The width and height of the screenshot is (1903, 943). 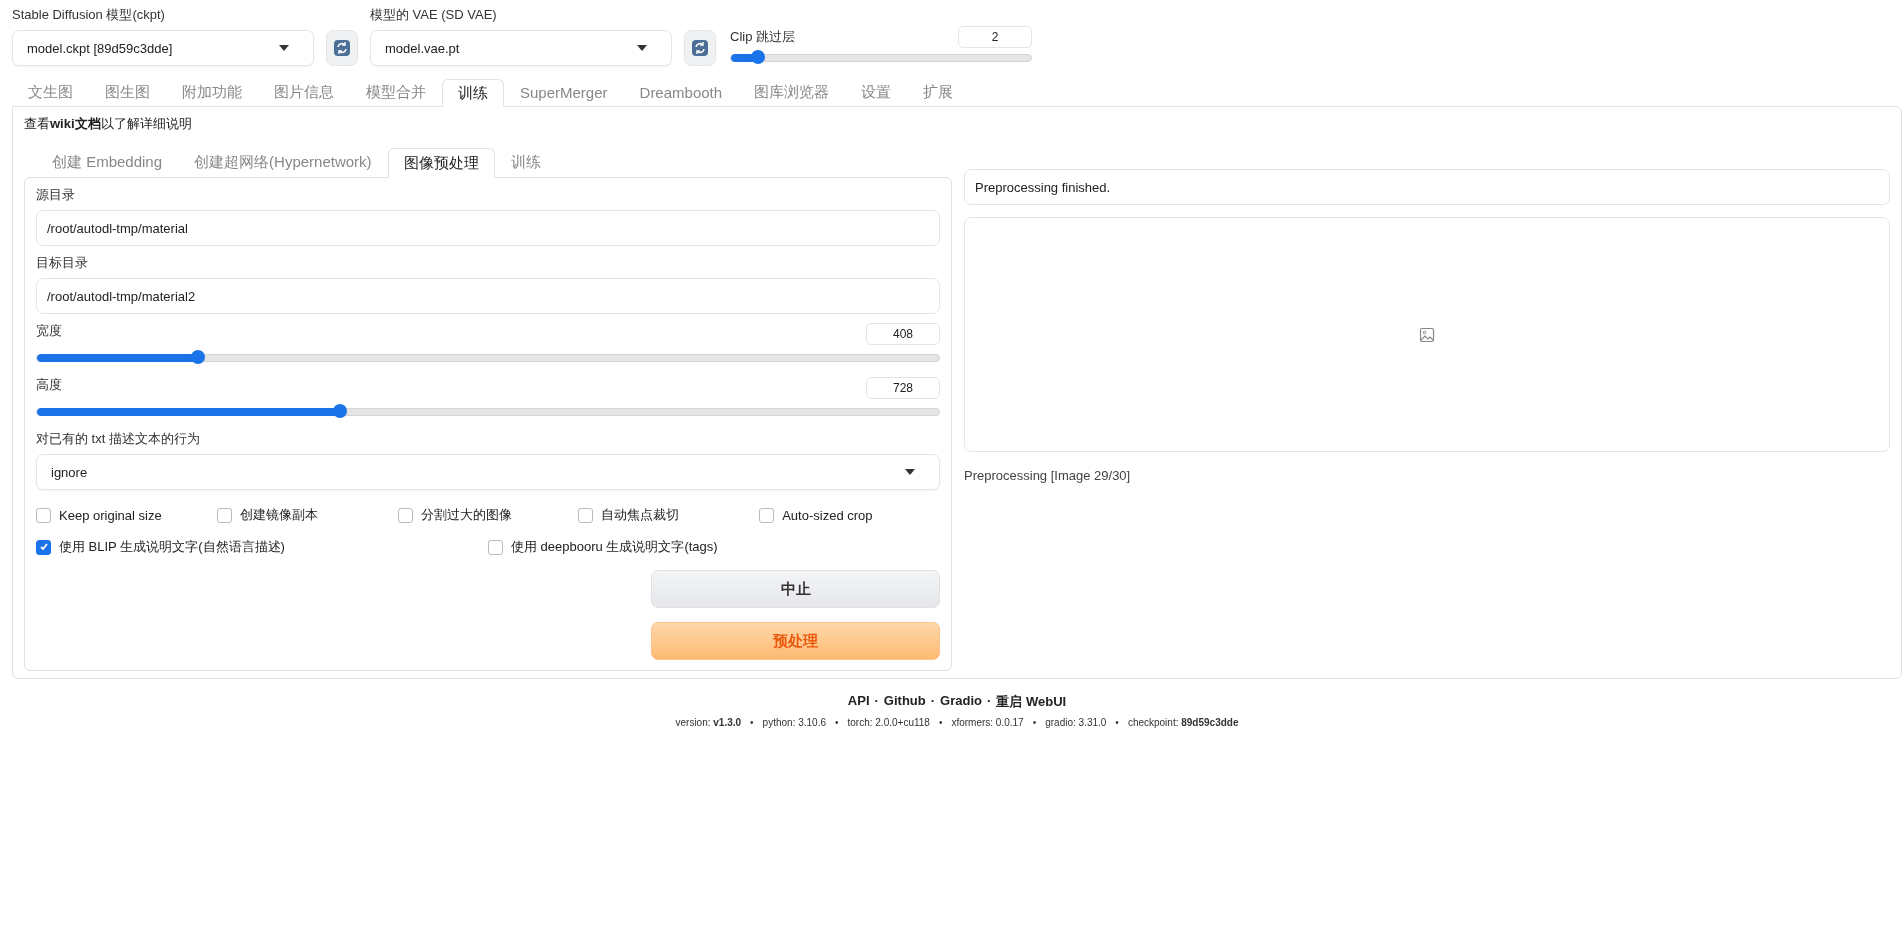 What do you see at coordinates (521, 48) in the screenshot?
I see `vae-dropdown: model.vae.pt` at bounding box center [521, 48].